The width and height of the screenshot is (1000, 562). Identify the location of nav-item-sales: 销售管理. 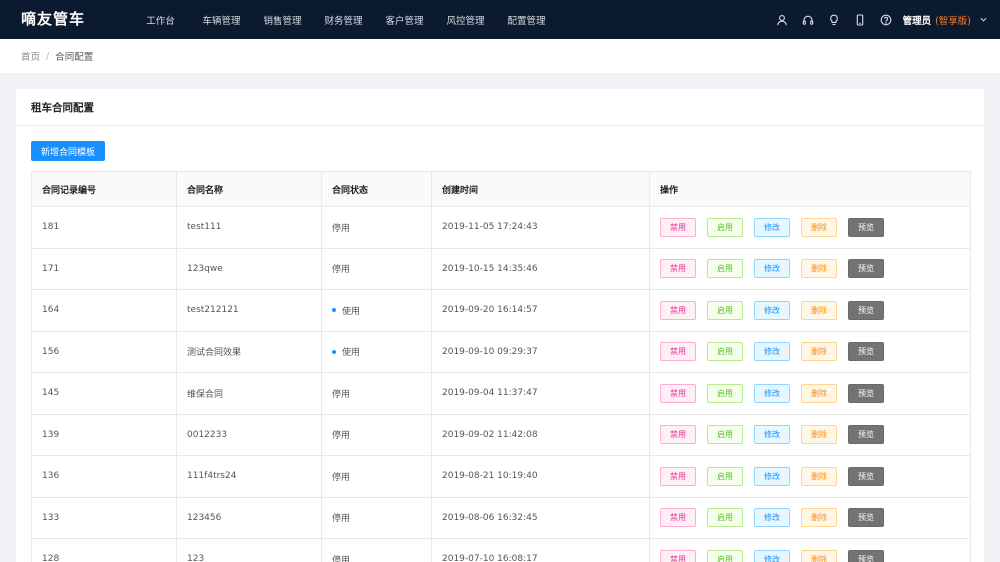
(282, 20).